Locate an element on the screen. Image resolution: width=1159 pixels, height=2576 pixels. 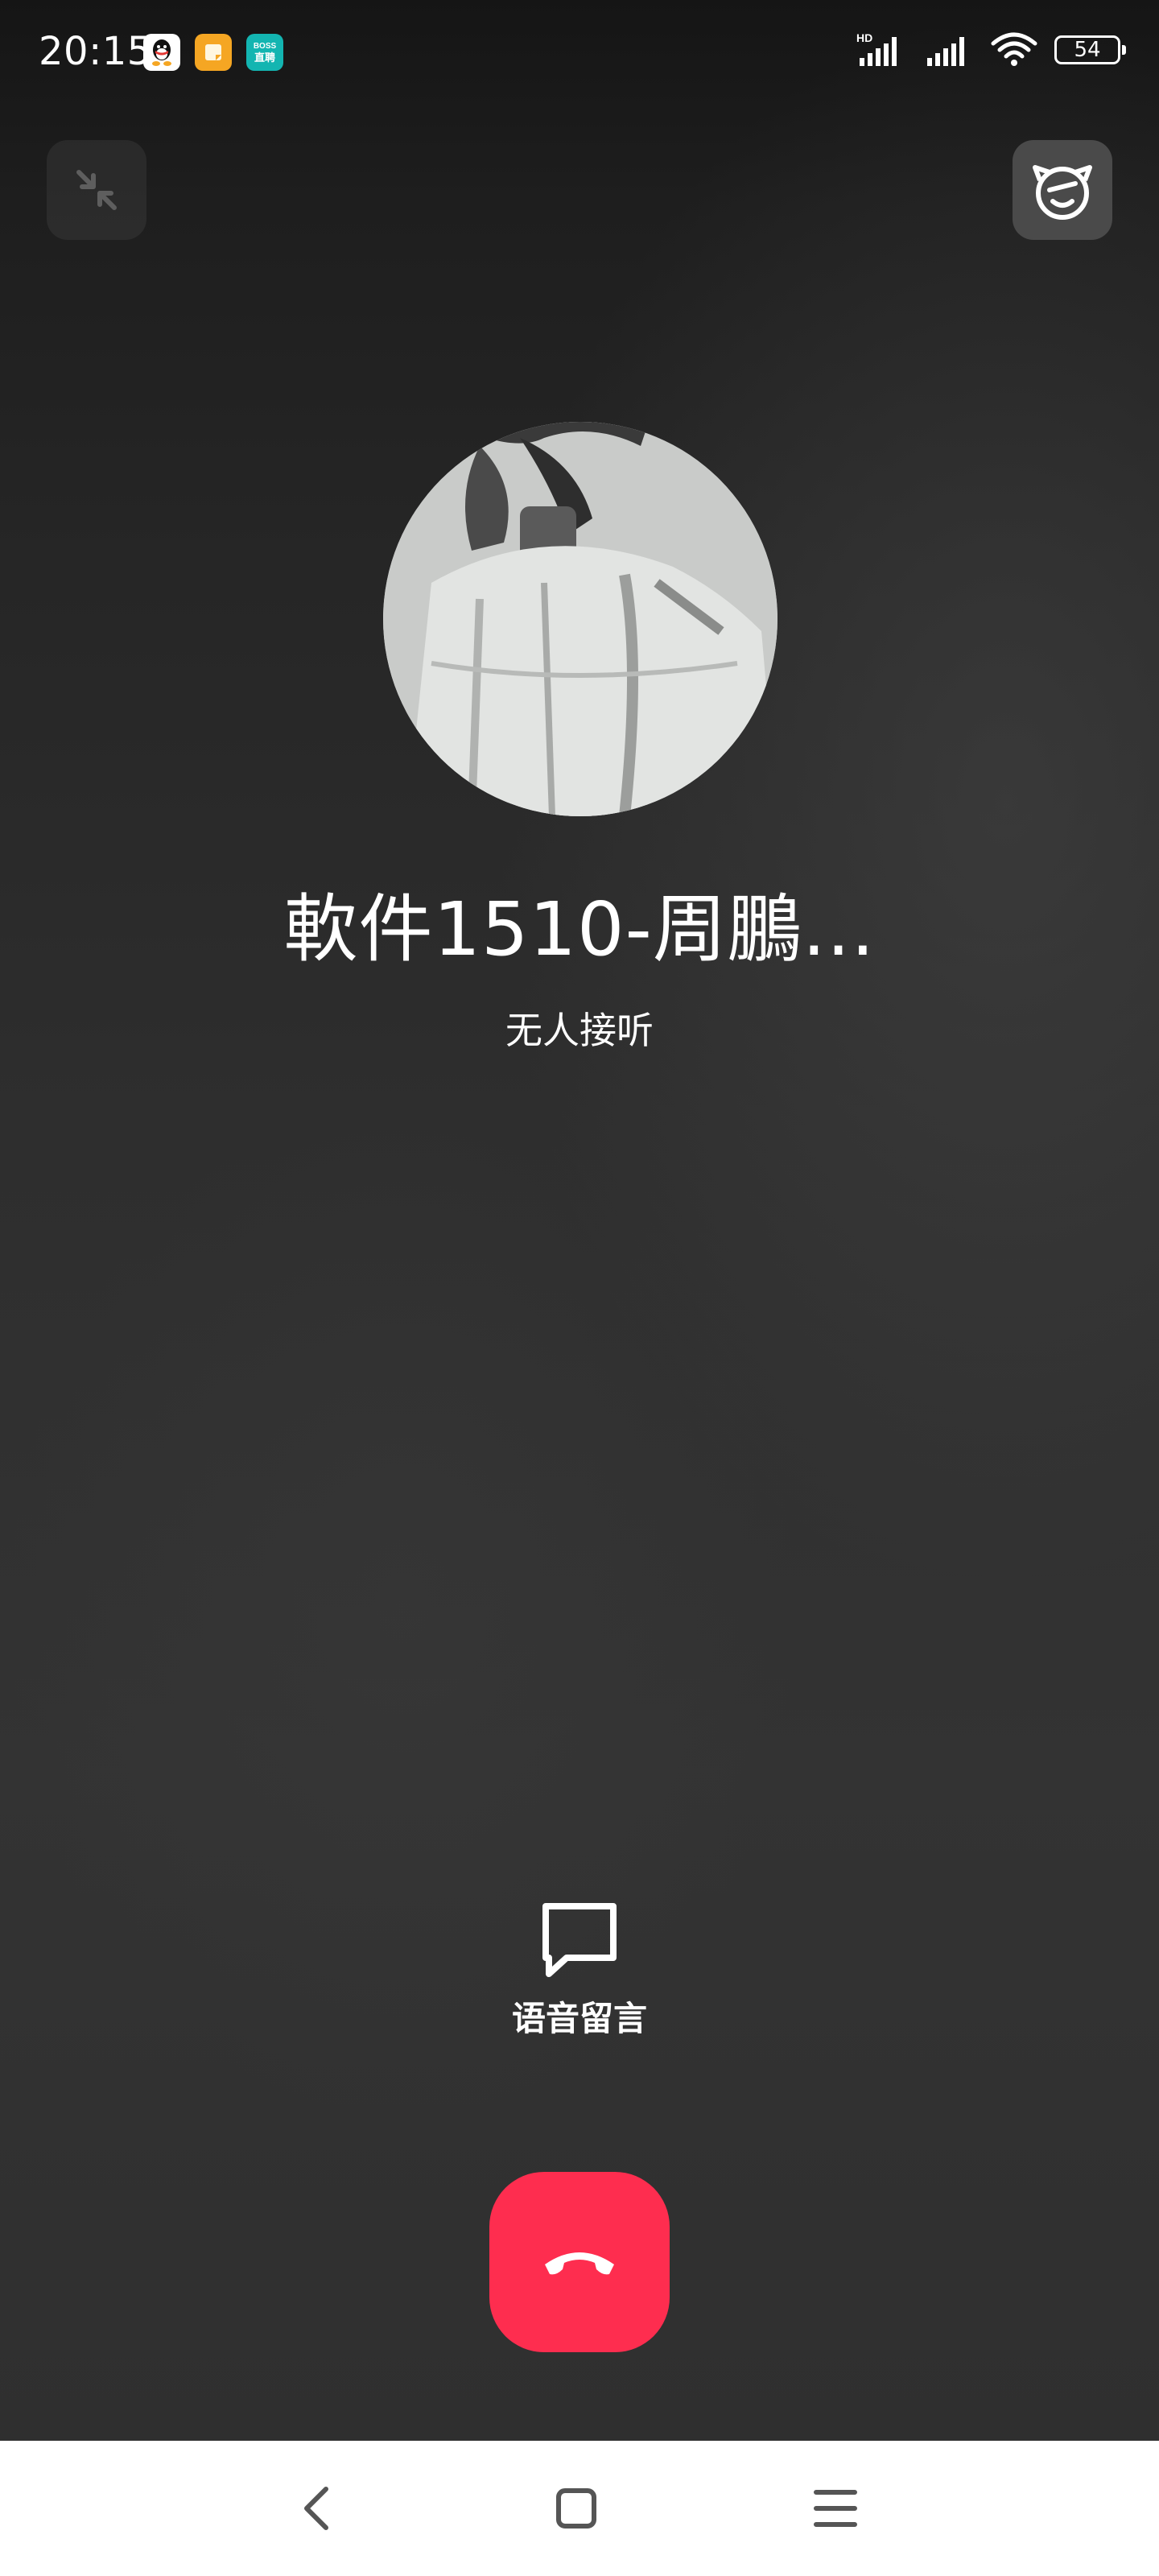
message-bubble-icon is located at coordinates (579, 1940).